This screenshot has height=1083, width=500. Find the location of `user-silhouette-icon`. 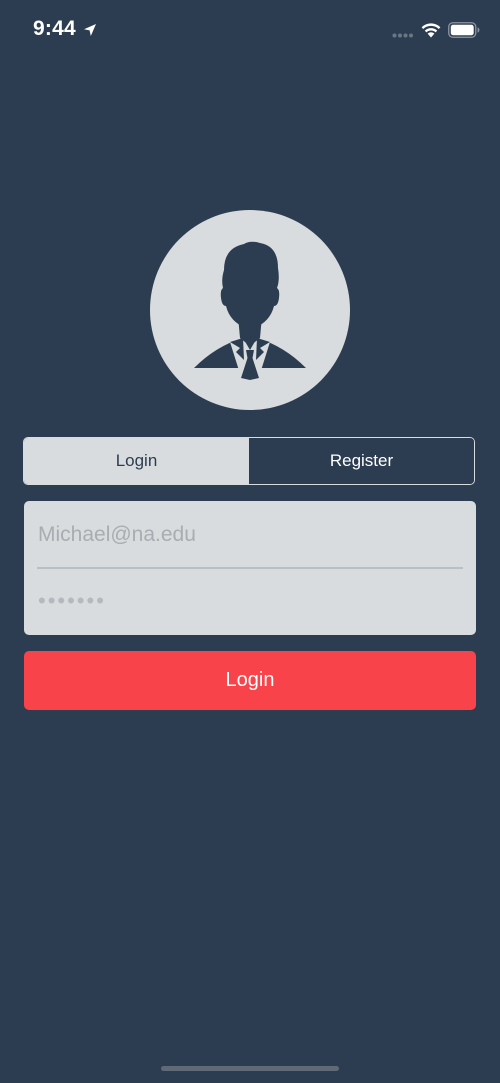

user-silhouette-icon is located at coordinates (250, 310).